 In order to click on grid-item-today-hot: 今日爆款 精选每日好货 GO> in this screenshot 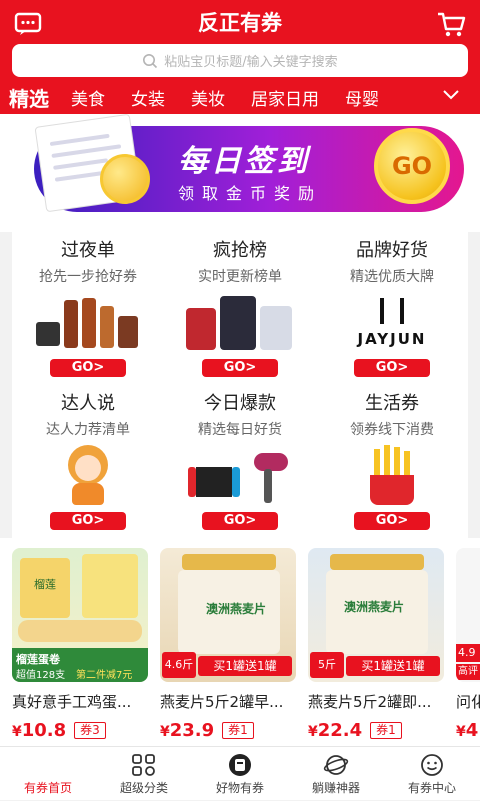, I will do `click(240, 461)`.